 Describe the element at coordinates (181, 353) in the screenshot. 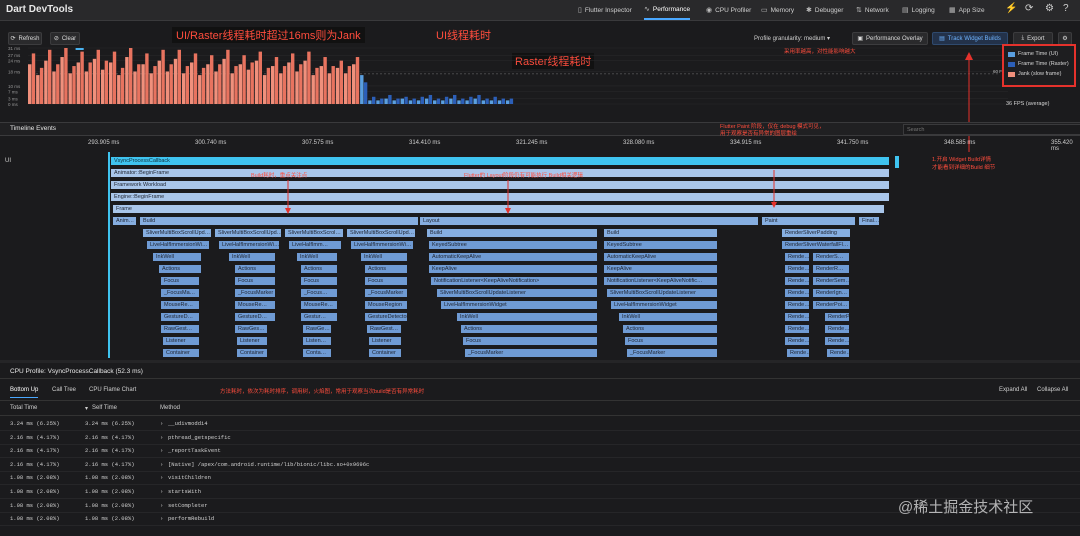

I see `flame-event: Container` at that location.